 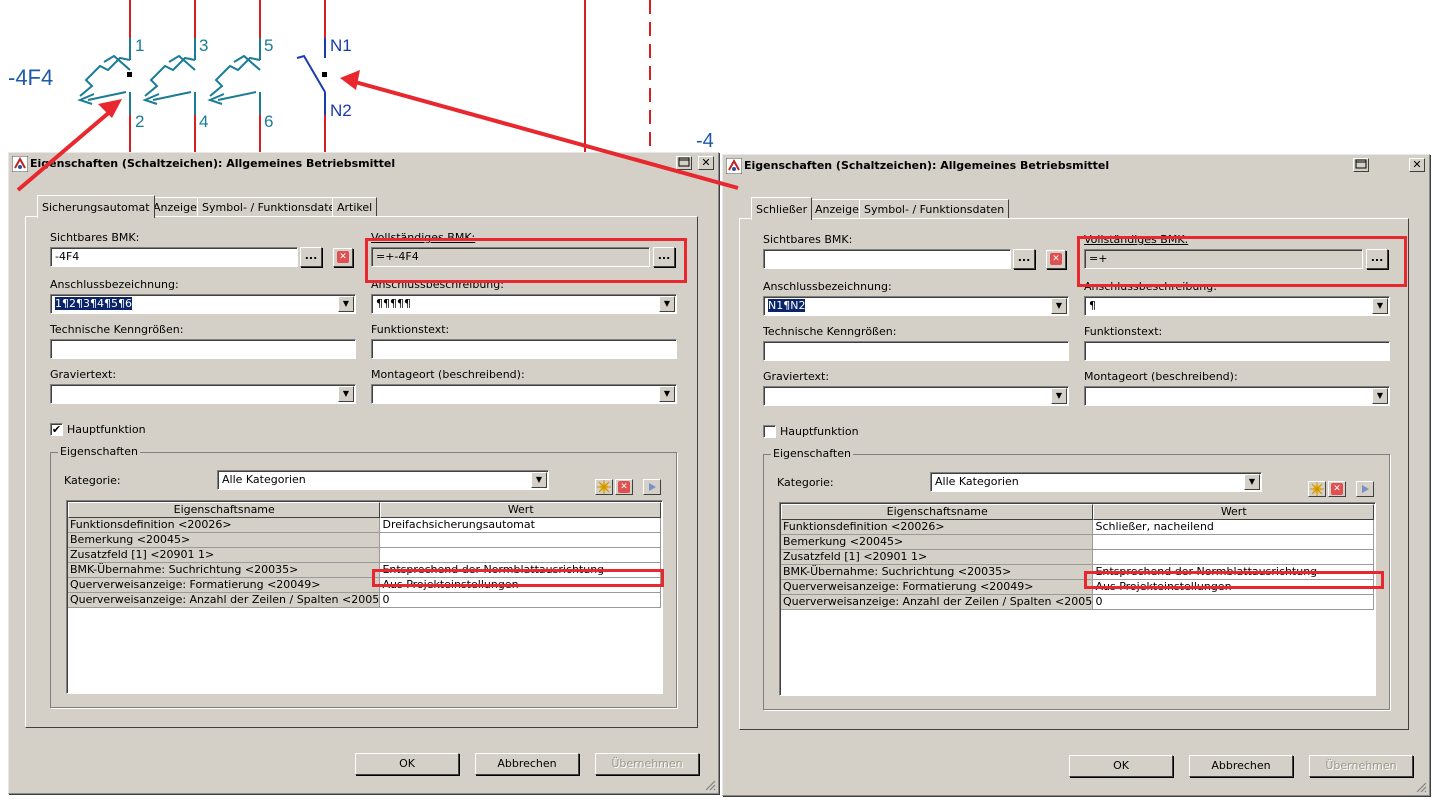 I want to click on sparkle-icon, so click(x=1317, y=489).